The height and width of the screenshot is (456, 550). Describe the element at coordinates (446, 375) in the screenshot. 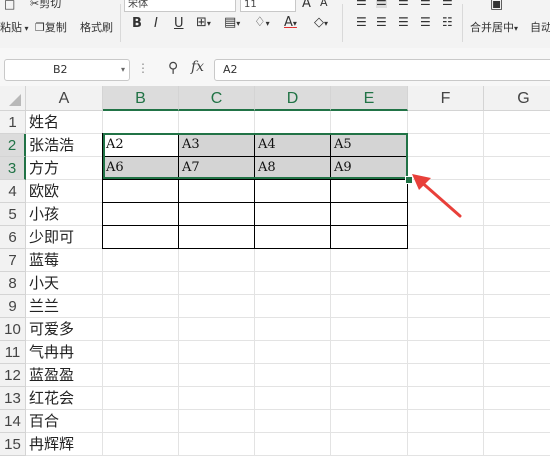

I see `cell-f12` at that location.